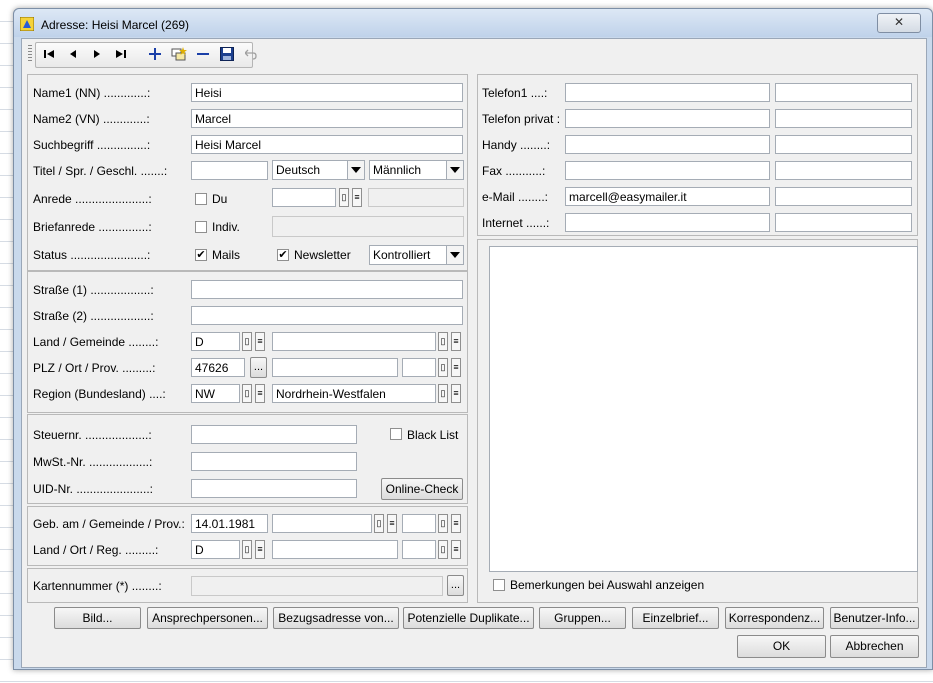 This screenshot has height=683, width=933. I want to click on phone-private-note-input, so click(843, 118).